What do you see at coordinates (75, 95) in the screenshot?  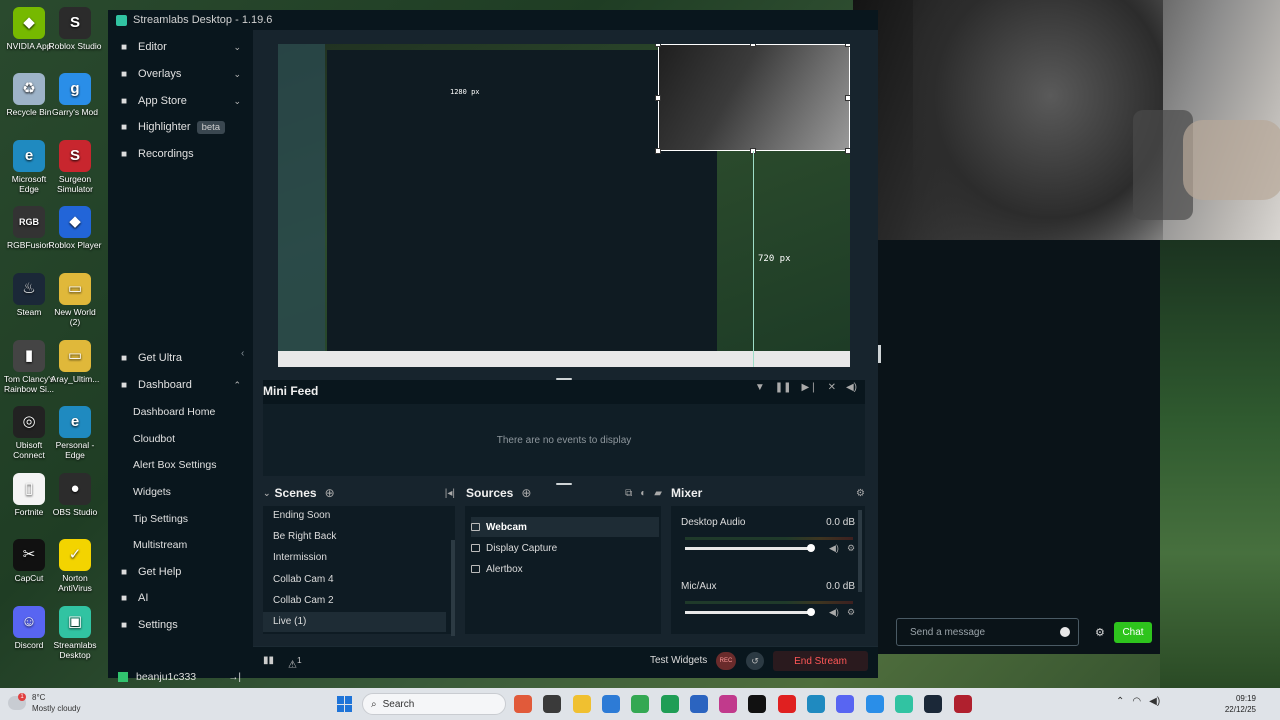 I see `desktop-shortcut: g Garry's Mod` at bounding box center [75, 95].